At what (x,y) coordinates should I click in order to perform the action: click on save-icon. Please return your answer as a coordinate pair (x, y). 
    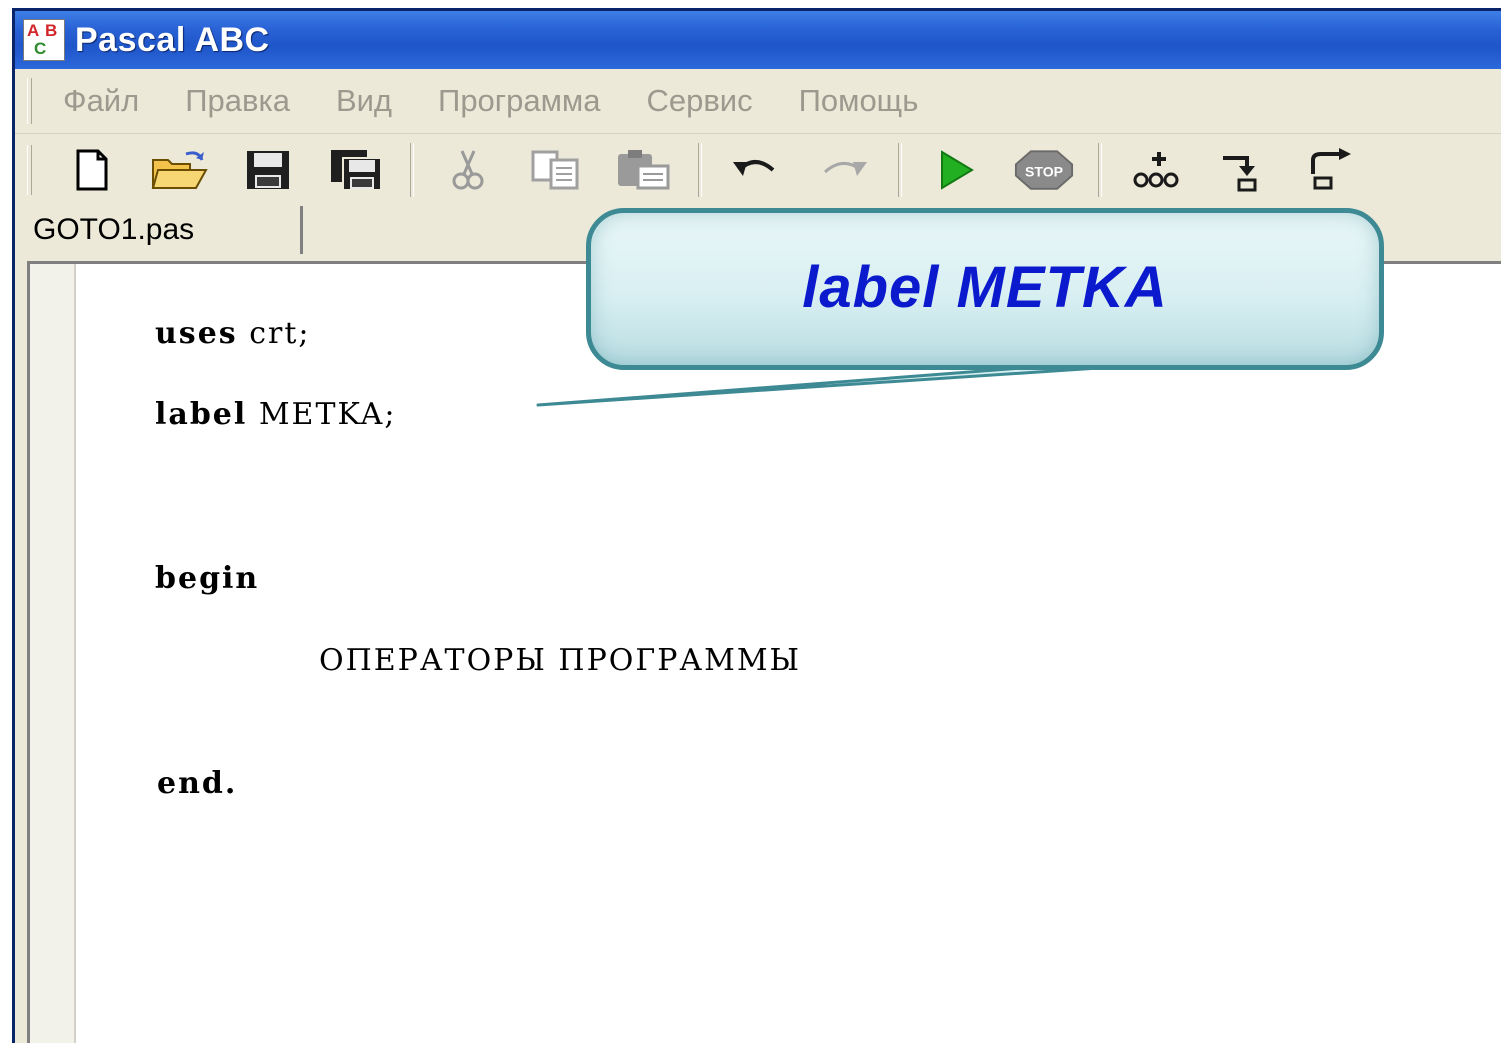
    Looking at the image, I should click on (268, 170).